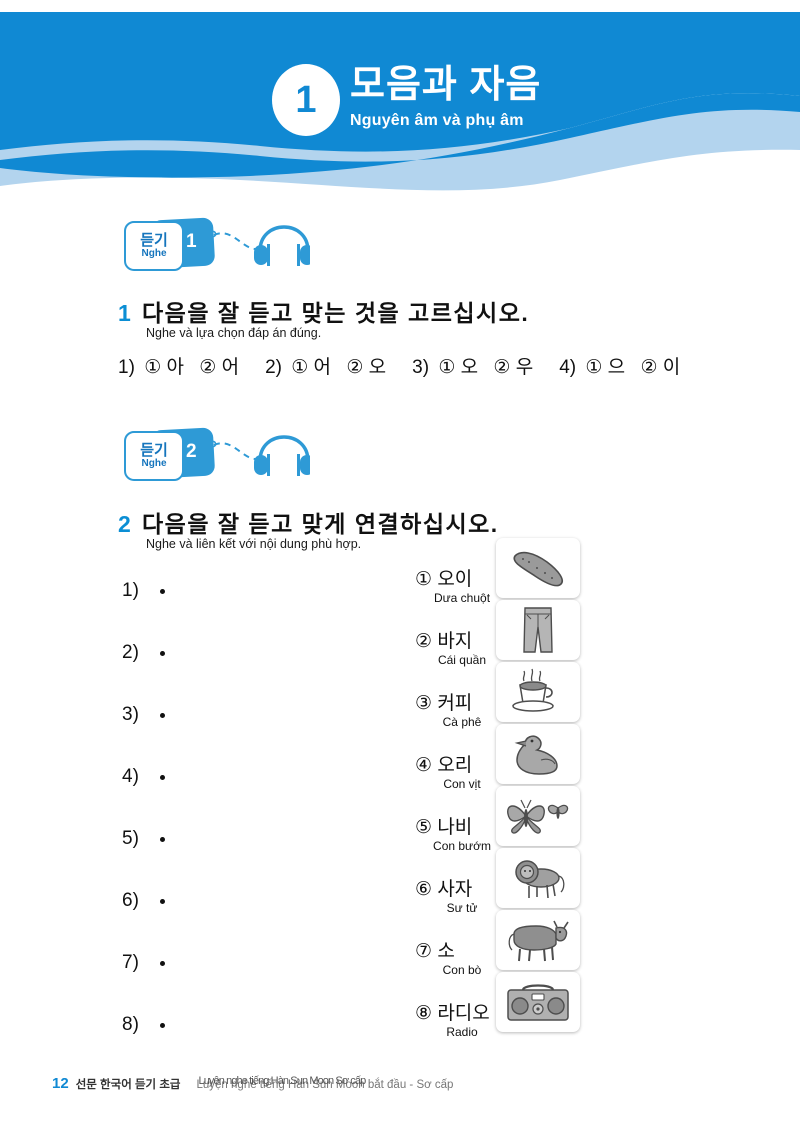  What do you see at coordinates (311, 367) in the screenshot?
I see `option-choice: ① 어` at bounding box center [311, 367].